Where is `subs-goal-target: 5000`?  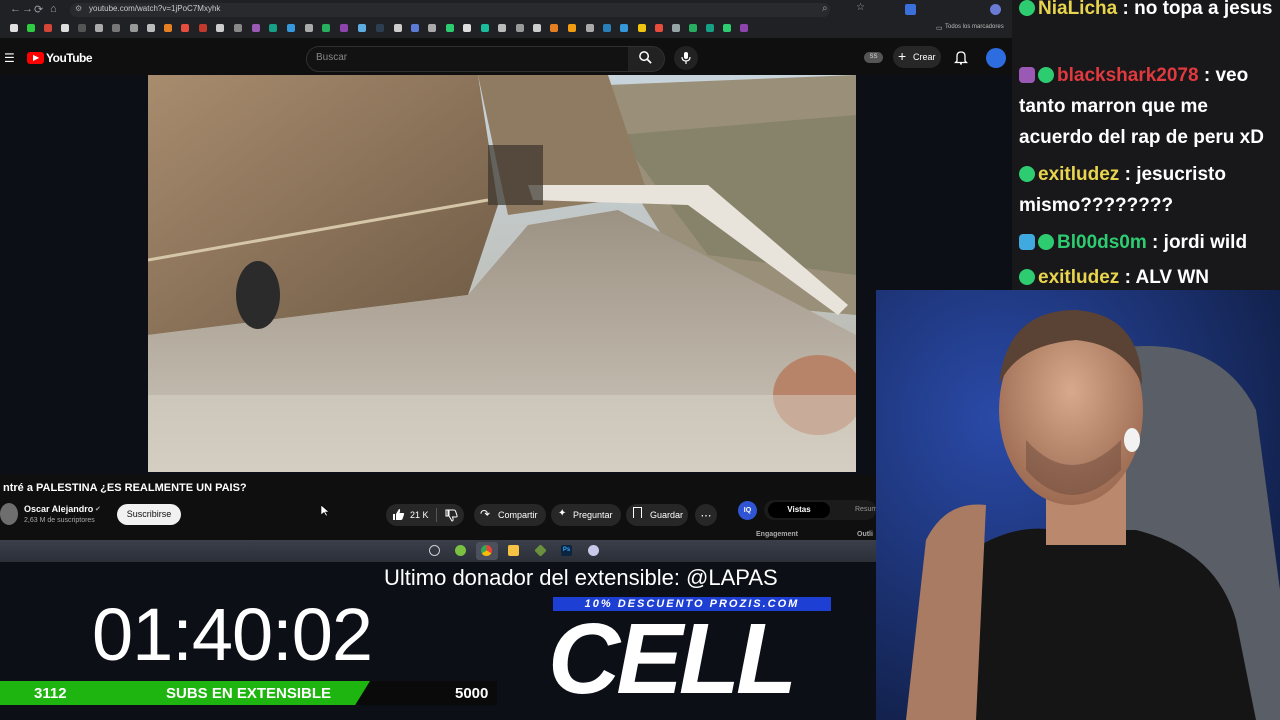 subs-goal-target: 5000 is located at coordinates (472, 693).